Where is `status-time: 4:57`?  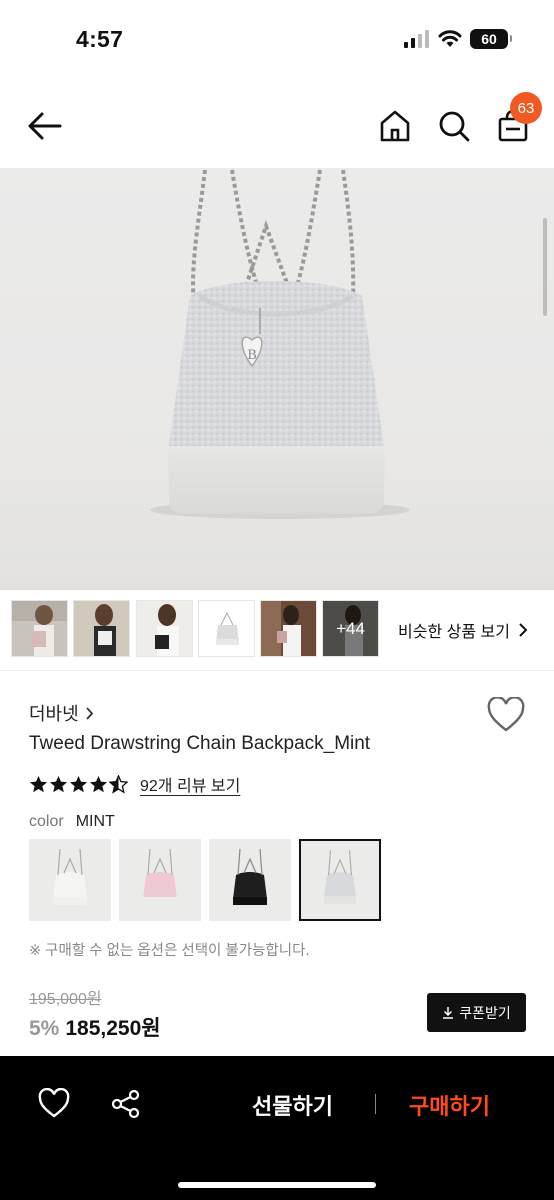 status-time: 4:57 is located at coordinates (100, 39).